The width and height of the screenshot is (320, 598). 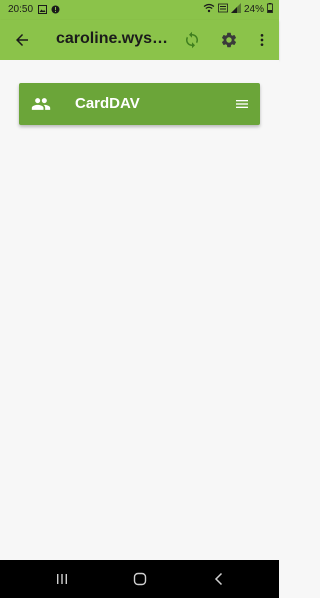 I want to click on more-vert-icon, so click(x=262, y=40).